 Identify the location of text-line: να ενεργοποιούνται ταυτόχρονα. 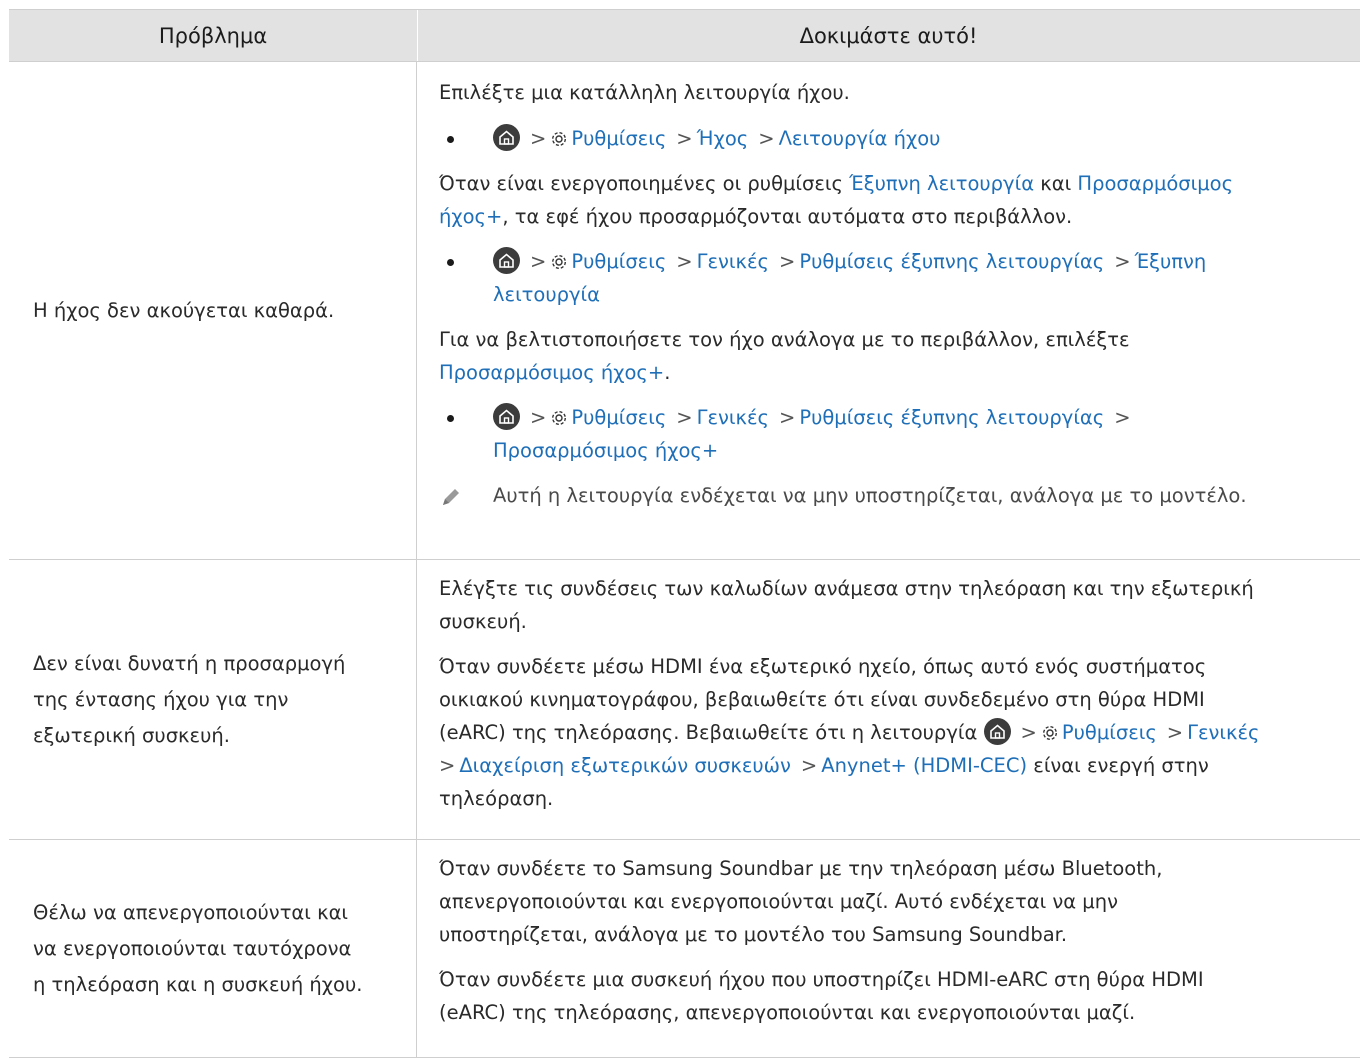
(192, 948).